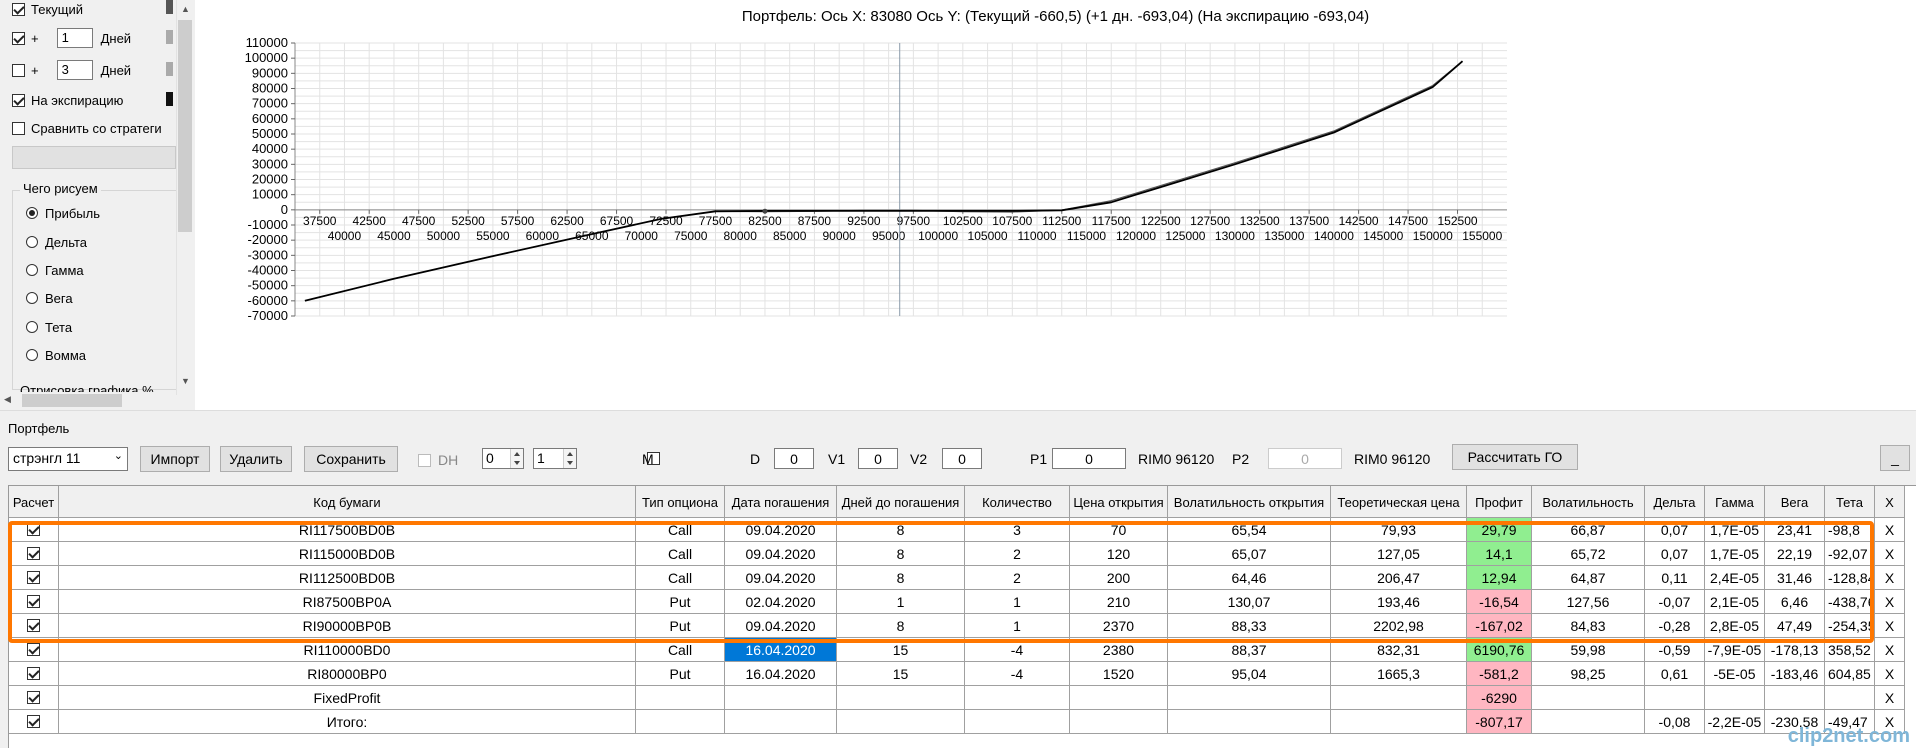  Describe the element at coordinates (1675, 674) in the screenshot. I see `cell-delta: 0,61` at that location.